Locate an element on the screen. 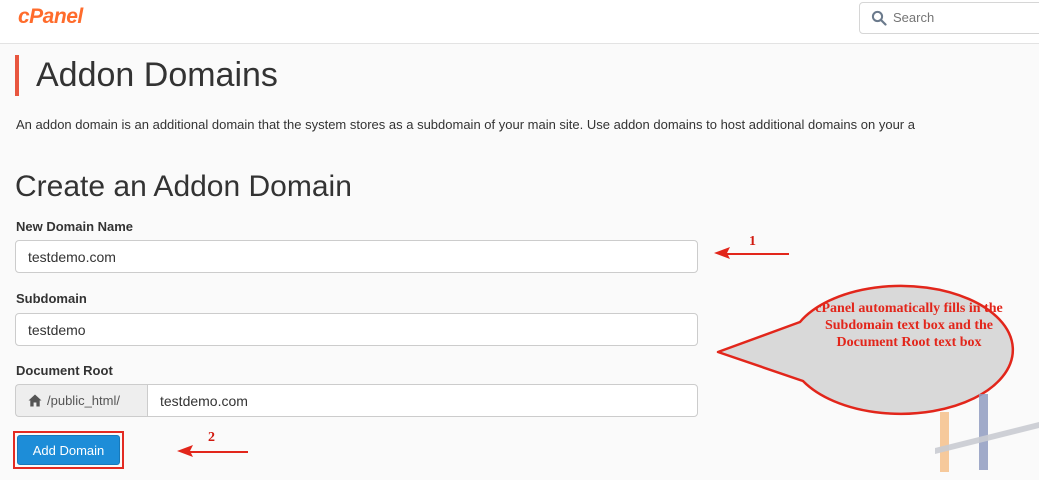 This screenshot has height=480, width=1039. document-root-prefix-text: /public_html/ is located at coordinates (83, 400).